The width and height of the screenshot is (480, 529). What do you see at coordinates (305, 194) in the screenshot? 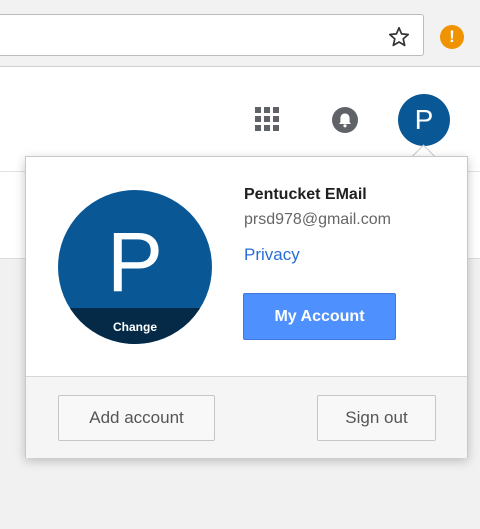
I see `account-name: Pentucket EMail` at bounding box center [305, 194].